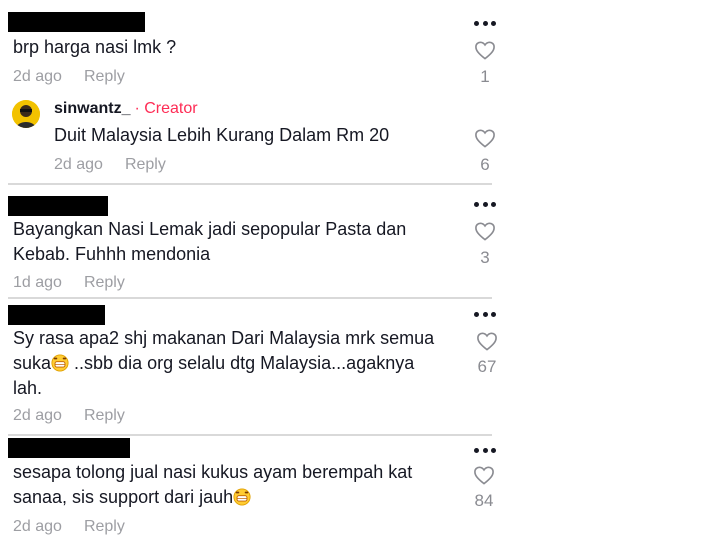  Describe the element at coordinates (26, 114) in the screenshot. I see `avatar` at that location.